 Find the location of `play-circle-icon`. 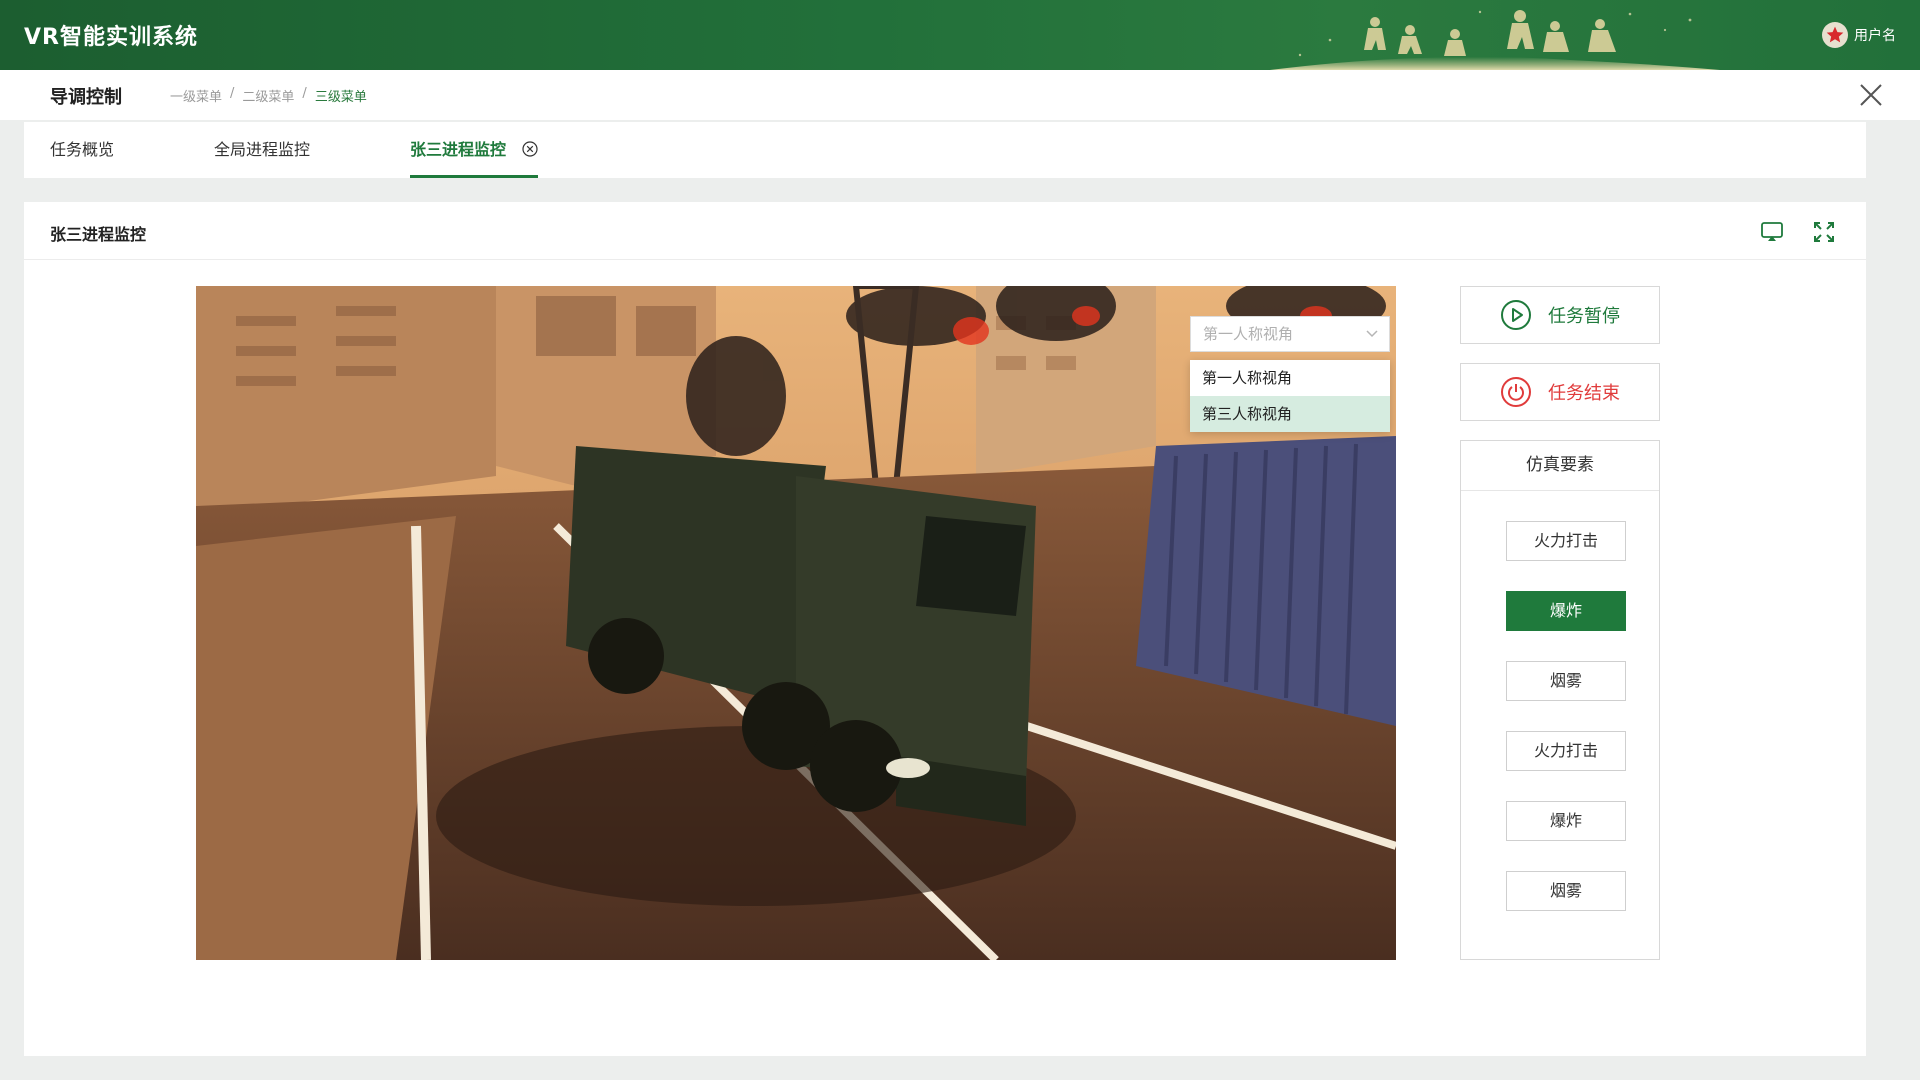

play-circle-icon is located at coordinates (1516, 315).